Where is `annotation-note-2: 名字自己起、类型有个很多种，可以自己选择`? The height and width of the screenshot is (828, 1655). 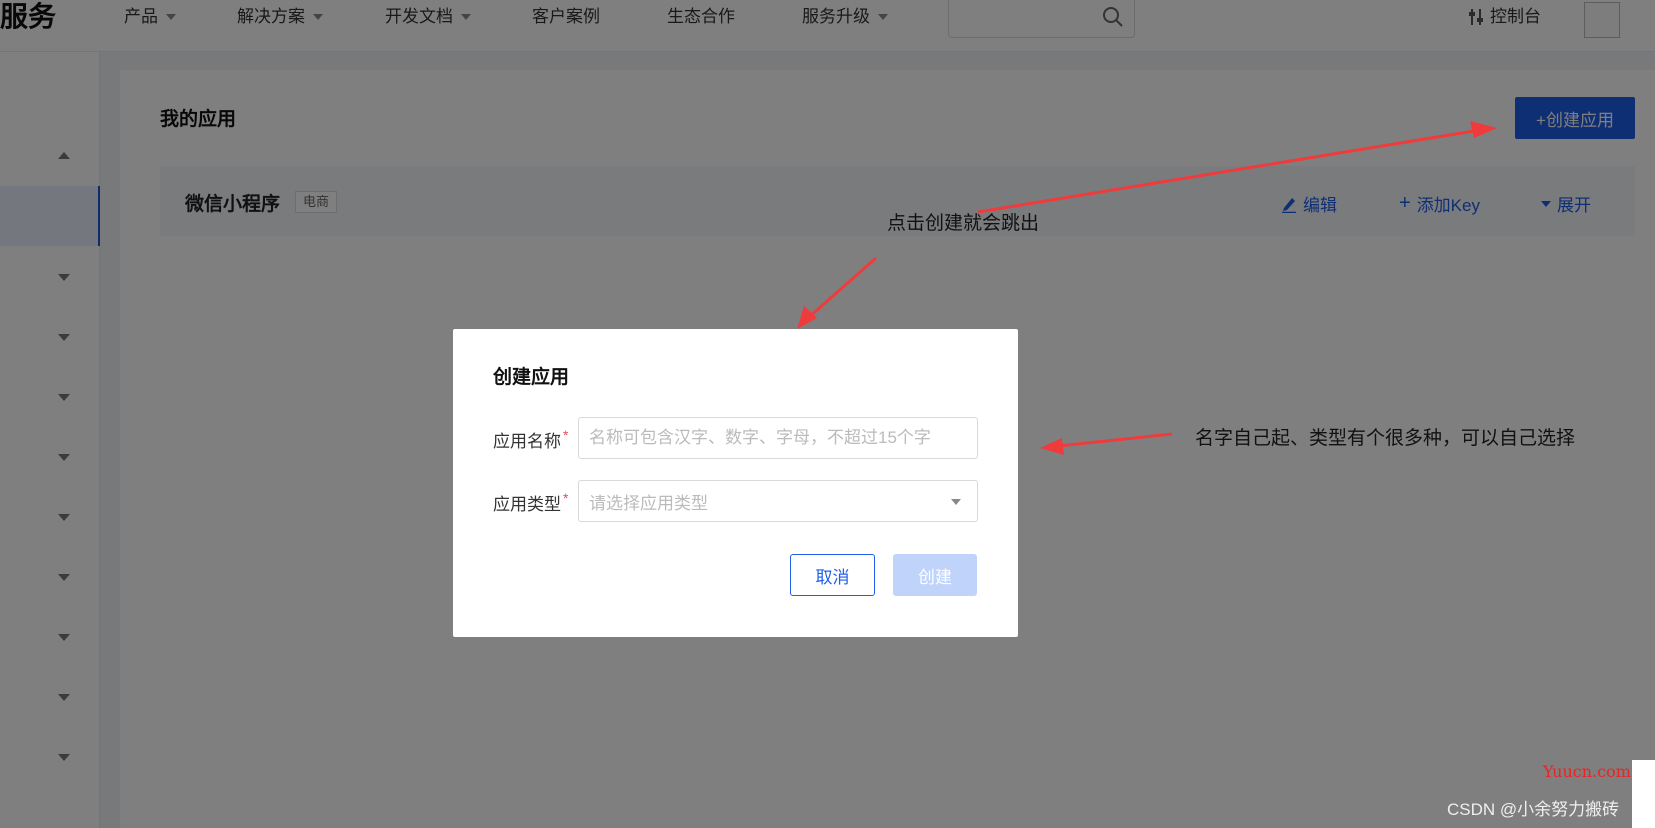 annotation-note-2: 名字自己起、类型有个很多种，可以自己选择 is located at coordinates (1385, 438).